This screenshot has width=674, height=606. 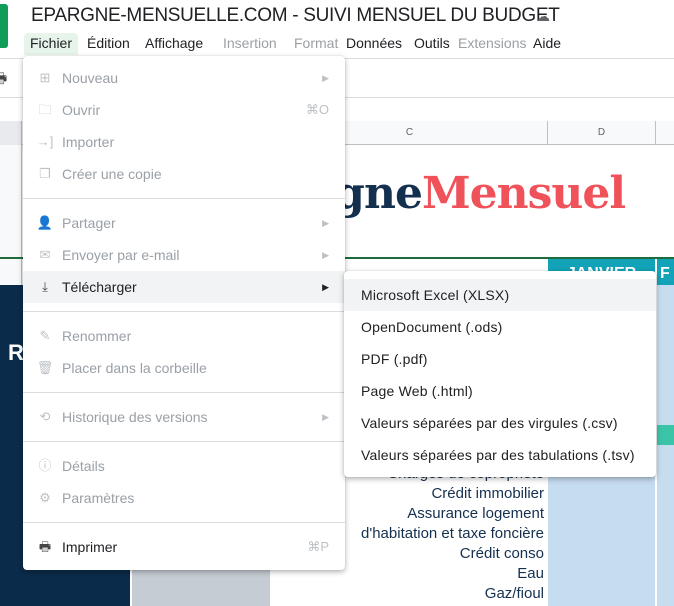 I want to click on menu-édition: Édition, so click(x=108, y=44).